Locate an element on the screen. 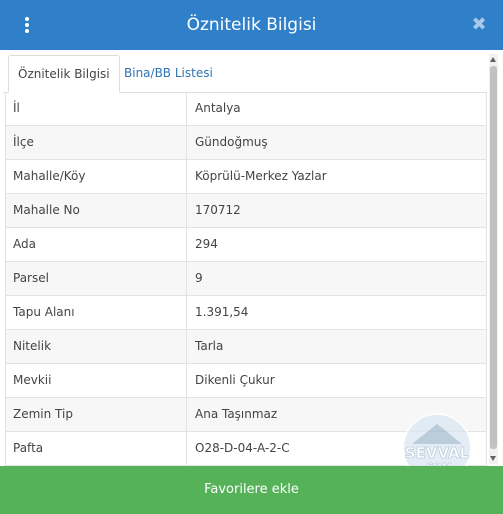 Image resolution: width=503 pixels, height=514 pixels. attribute-value: Antalya is located at coordinates (336, 108).